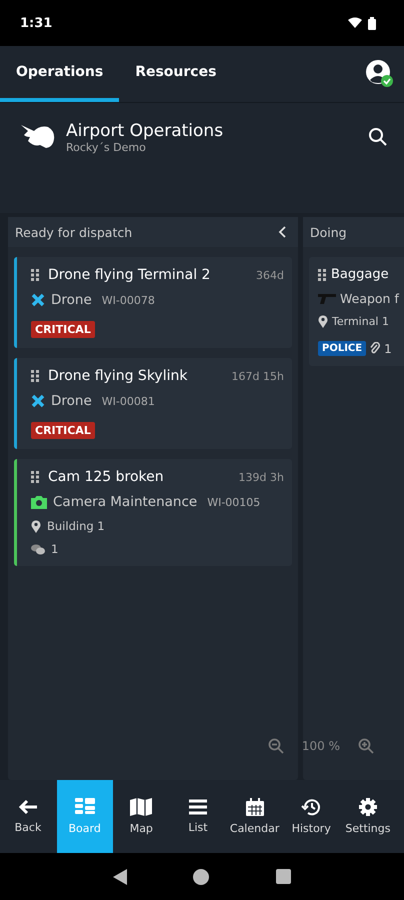  Describe the element at coordinates (360, 274) in the screenshot. I see `card-title: Baggage` at that location.